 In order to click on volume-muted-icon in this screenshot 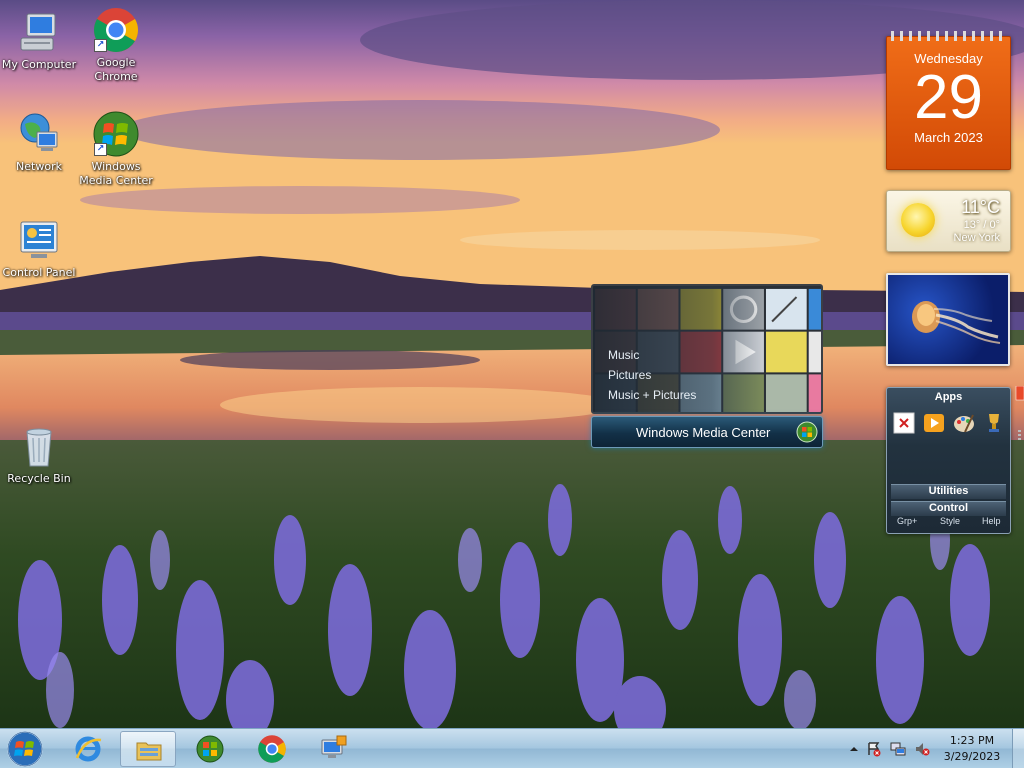, I will do `click(922, 749)`.